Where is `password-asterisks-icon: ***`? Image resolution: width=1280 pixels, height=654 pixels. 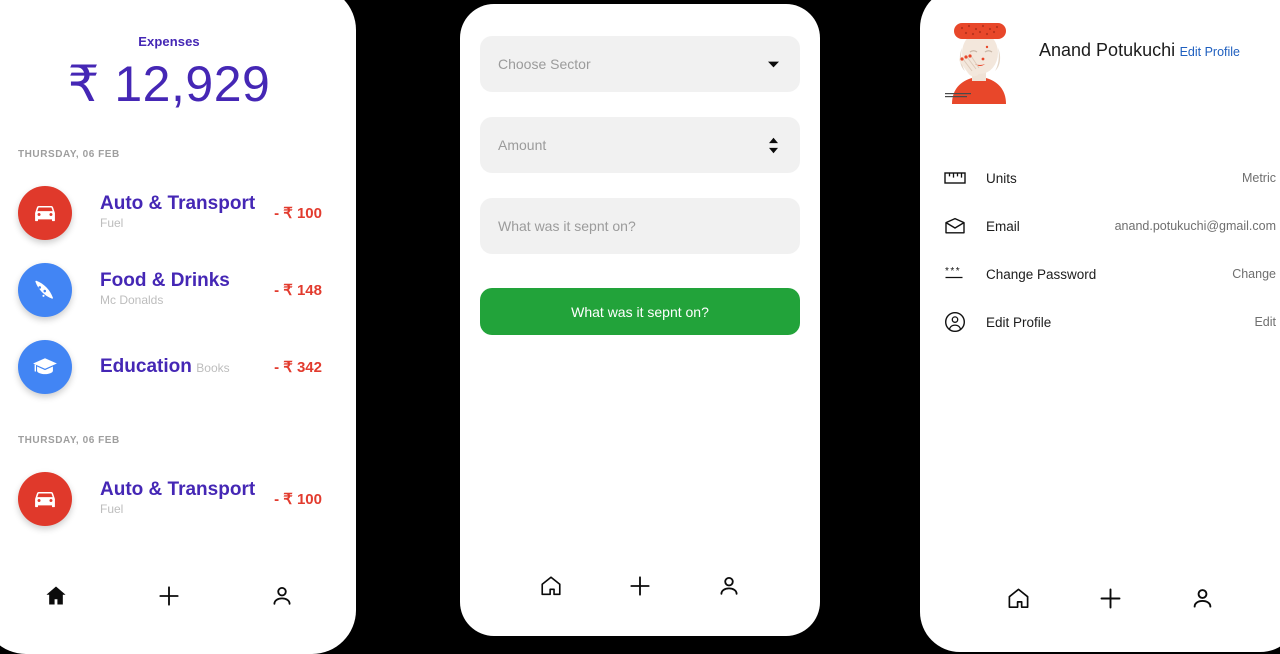
password-asterisks-icon: *** is located at coordinates (957, 274).